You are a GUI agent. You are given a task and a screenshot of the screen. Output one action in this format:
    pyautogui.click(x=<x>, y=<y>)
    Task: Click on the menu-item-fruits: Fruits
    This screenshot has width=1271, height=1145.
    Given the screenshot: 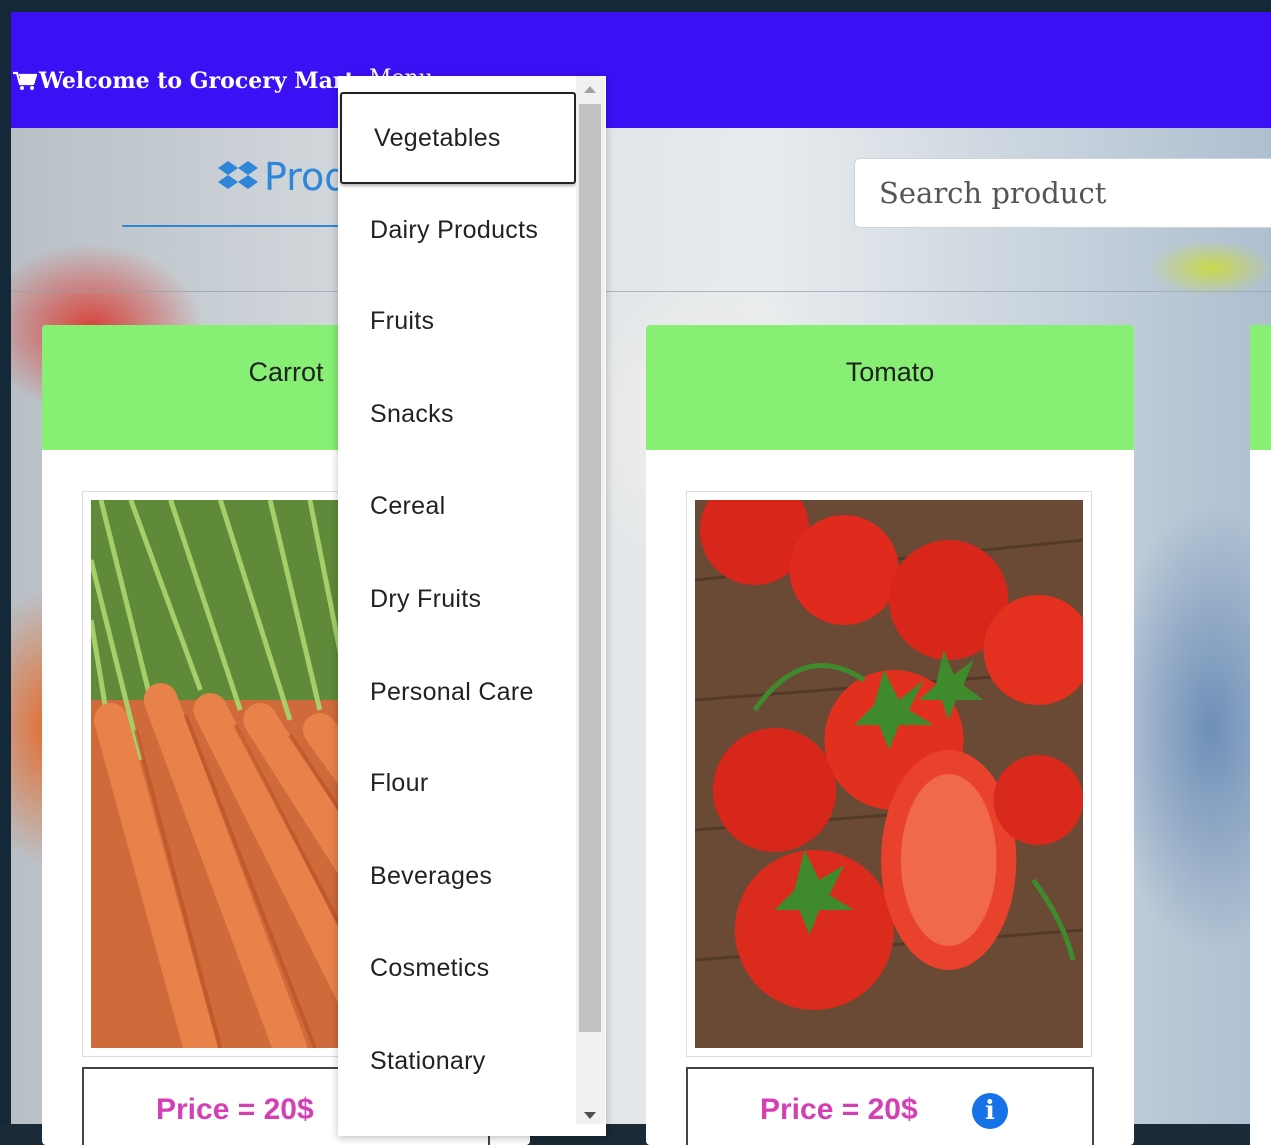 What is the action you would take?
    pyautogui.click(x=457, y=321)
    